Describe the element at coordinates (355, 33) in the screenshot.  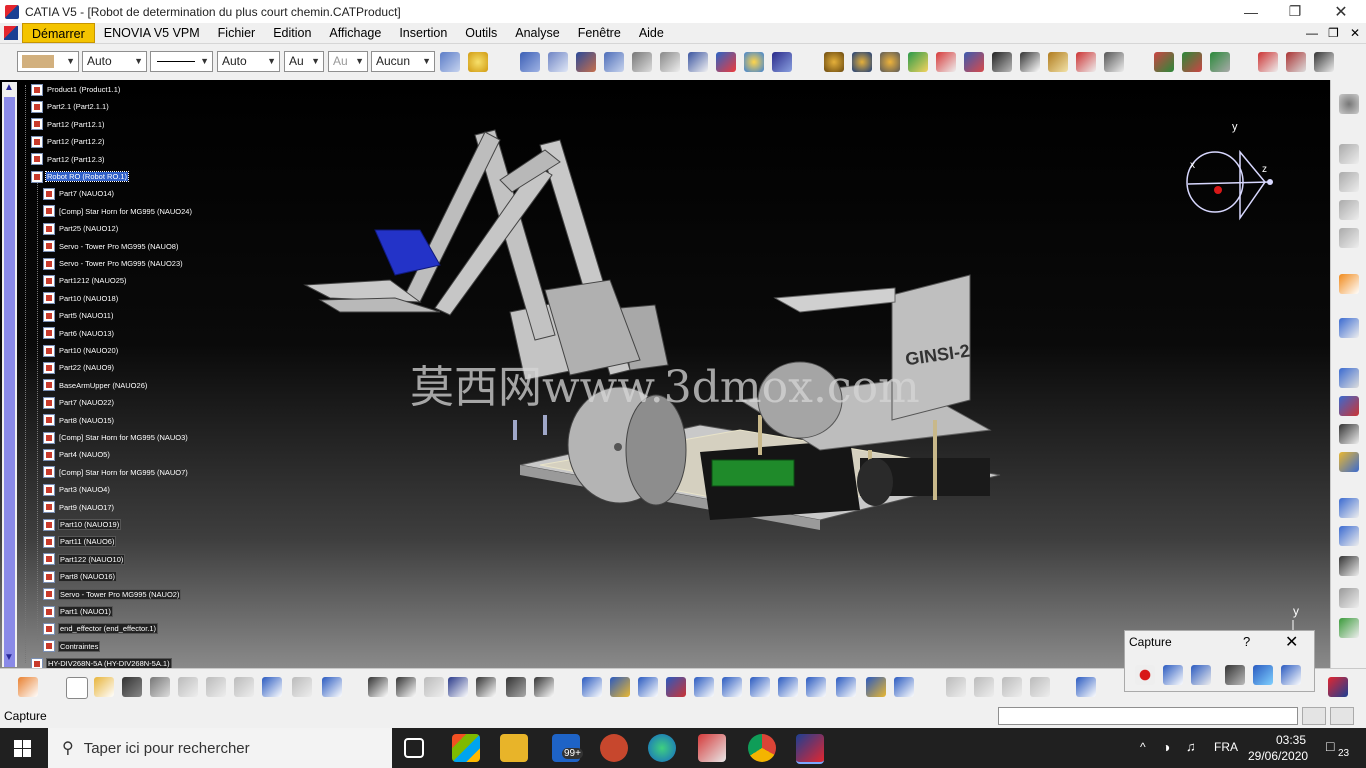
I see `menu-affichage: Affichage` at that location.